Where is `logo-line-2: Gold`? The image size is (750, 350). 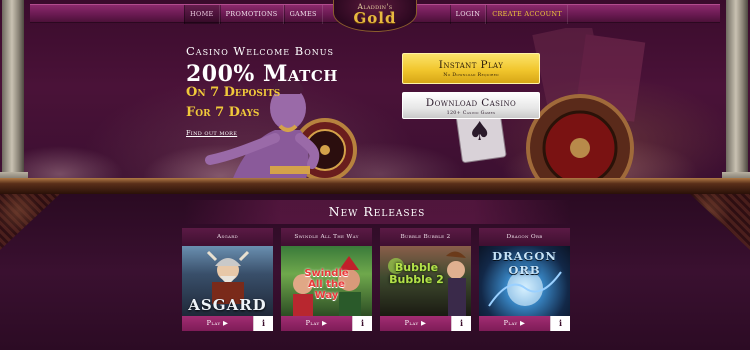 logo-line-2: Gold is located at coordinates (375, 18).